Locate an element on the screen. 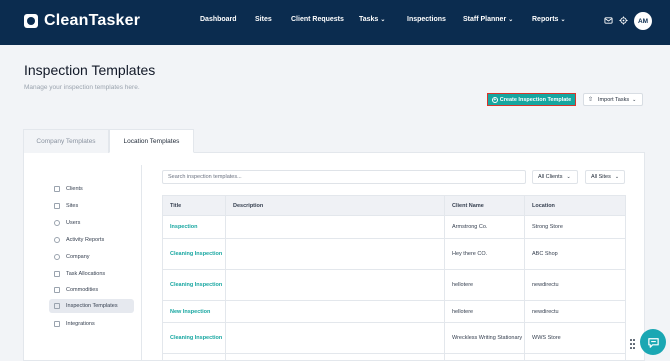 The width and height of the screenshot is (670, 361). sidebar-item-clients: Clients is located at coordinates (91, 189).